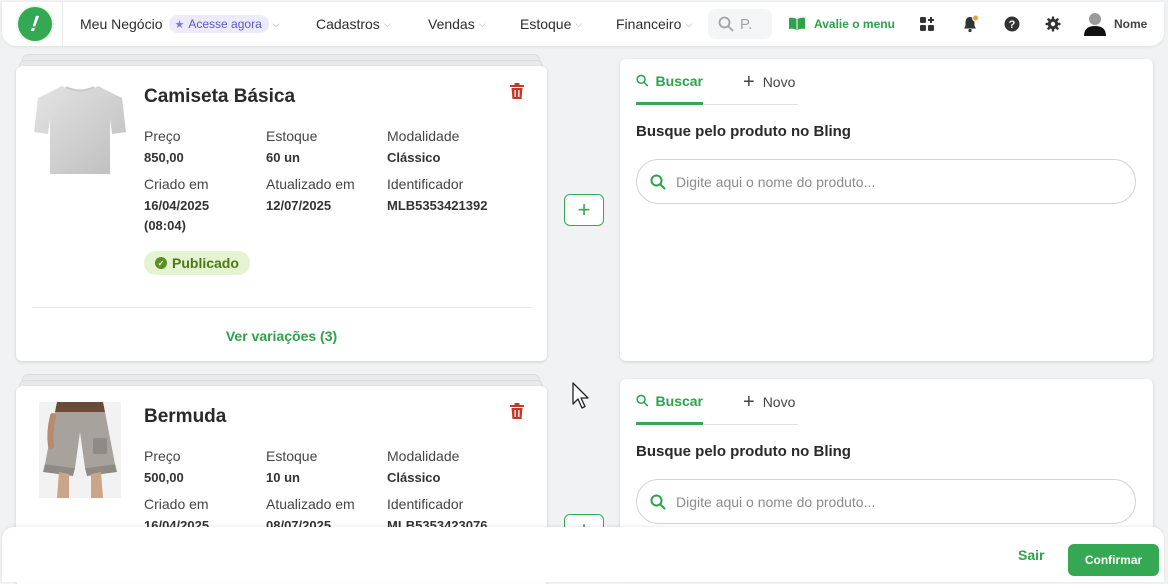 This screenshot has height=584, width=1168. Describe the element at coordinates (679, 80) in the screenshot. I see `tab-buscar-label: Buscar` at that location.